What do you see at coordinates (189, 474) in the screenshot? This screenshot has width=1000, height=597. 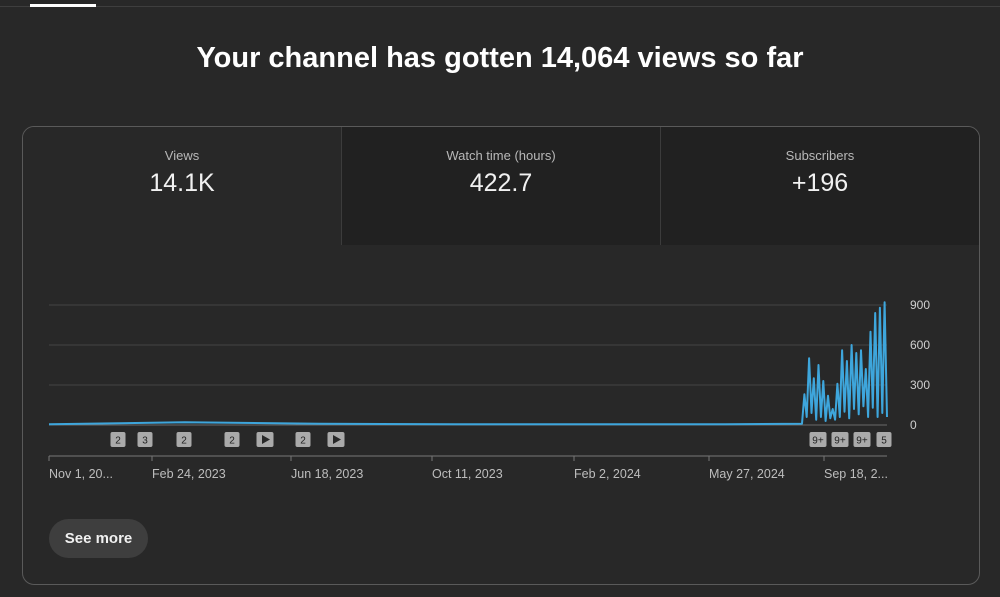 I see `x-tick-label: Feb 24, 2023` at bounding box center [189, 474].